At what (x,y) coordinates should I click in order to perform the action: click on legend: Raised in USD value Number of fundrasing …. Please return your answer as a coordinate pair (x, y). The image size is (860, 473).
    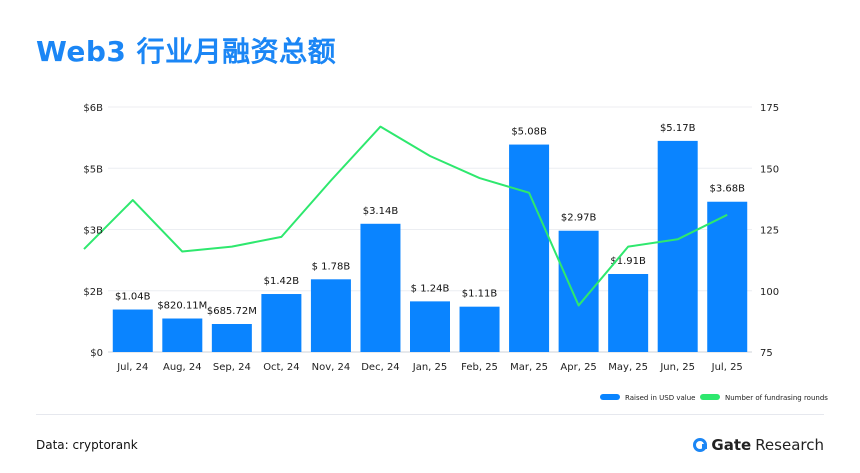
    Looking at the image, I should click on (714, 398).